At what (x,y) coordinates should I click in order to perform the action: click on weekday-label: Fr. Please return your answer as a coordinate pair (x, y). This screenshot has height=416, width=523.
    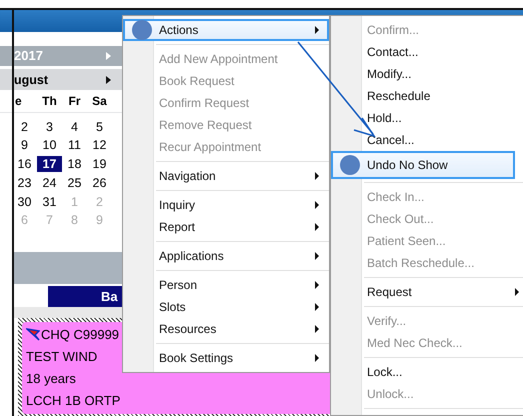
    Looking at the image, I should click on (74, 101).